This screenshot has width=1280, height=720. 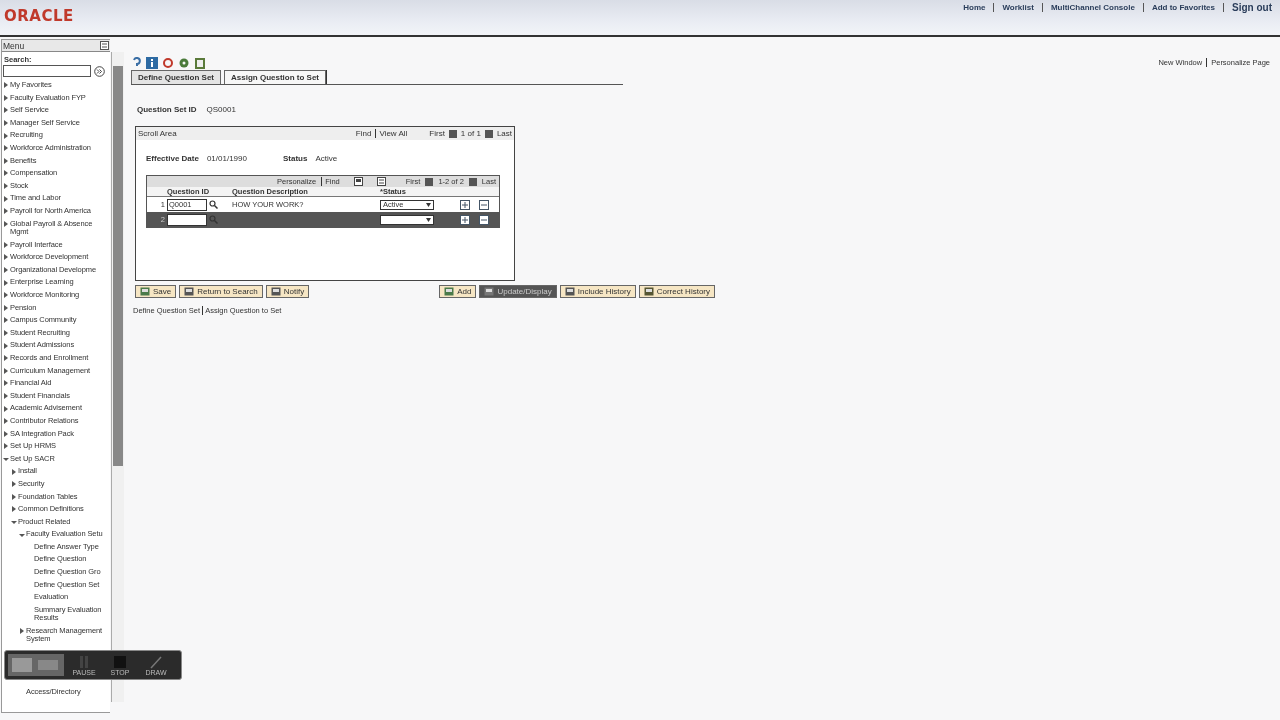 What do you see at coordinates (200, 63) in the screenshot?
I see `clipboard-icon` at bounding box center [200, 63].